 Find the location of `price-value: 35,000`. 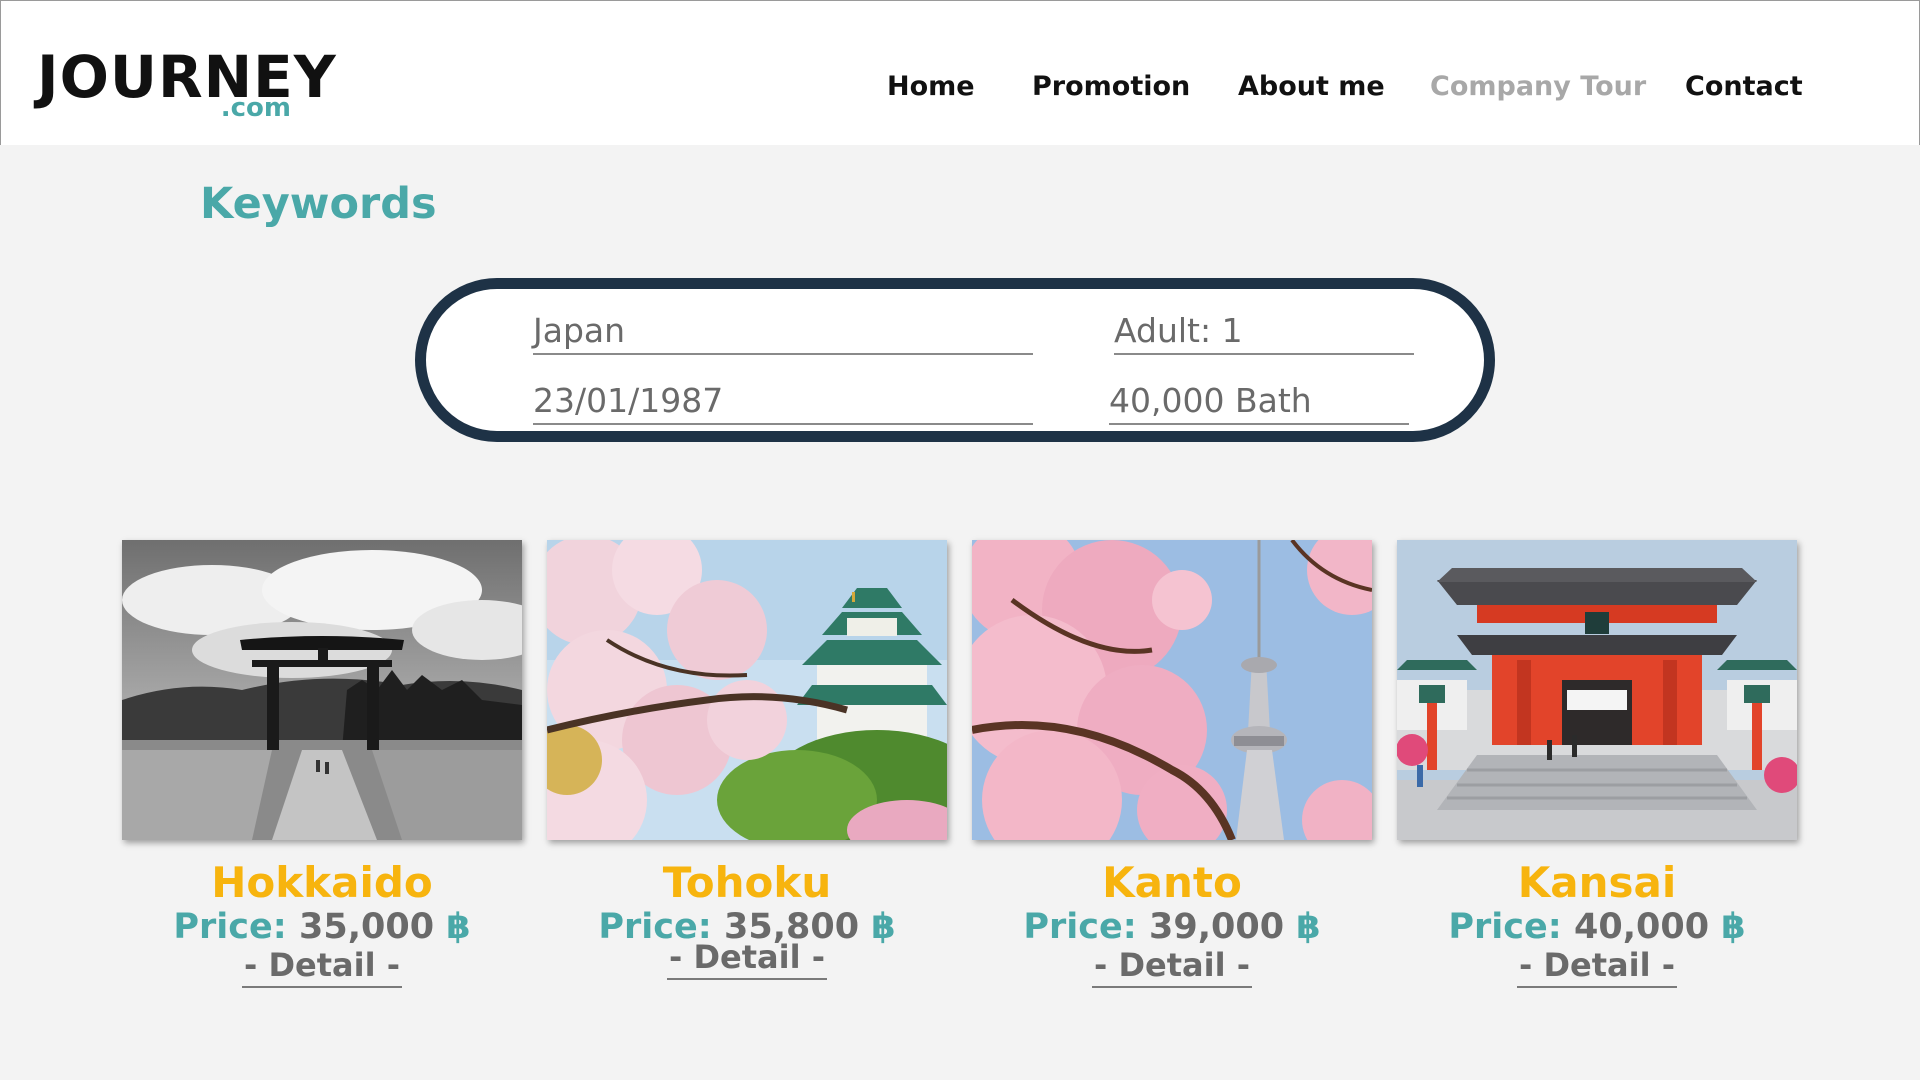

price-value: 35,000 is located at coordinates (366, 927).